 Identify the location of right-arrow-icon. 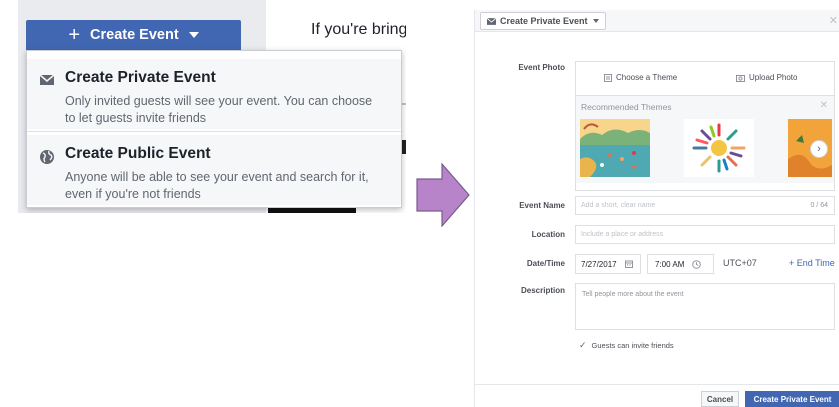
(443, 195).